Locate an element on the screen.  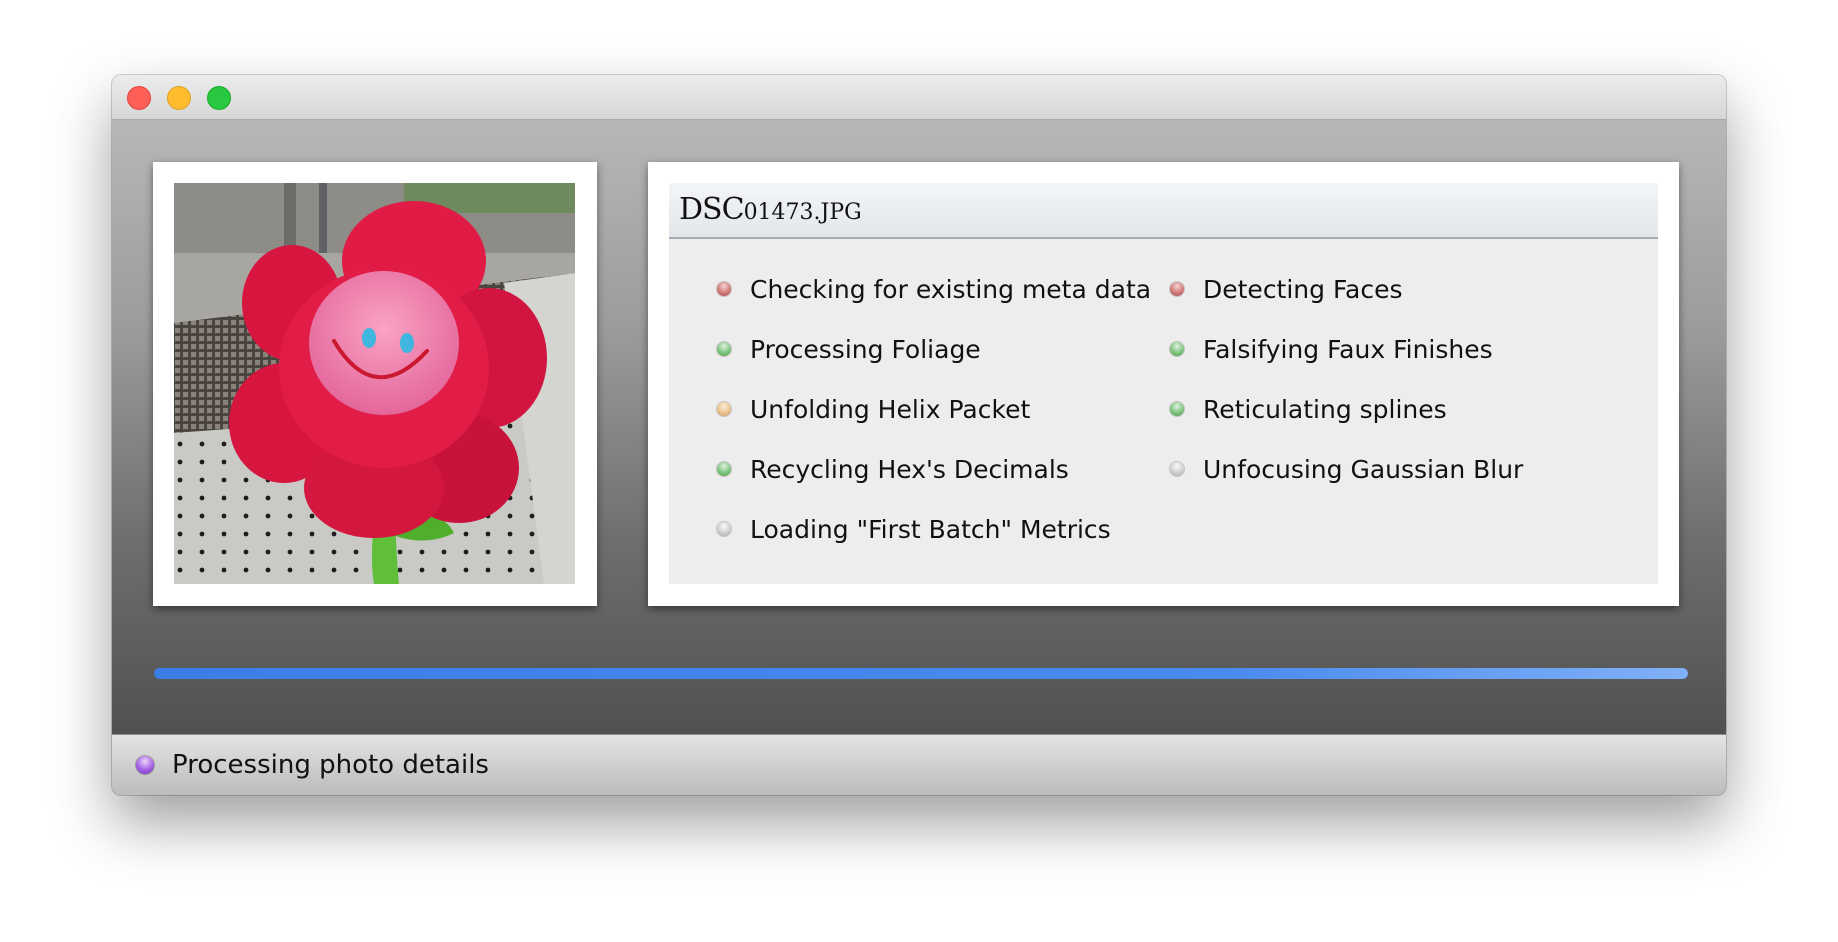
title-bar is located at coordinates (919, 97).